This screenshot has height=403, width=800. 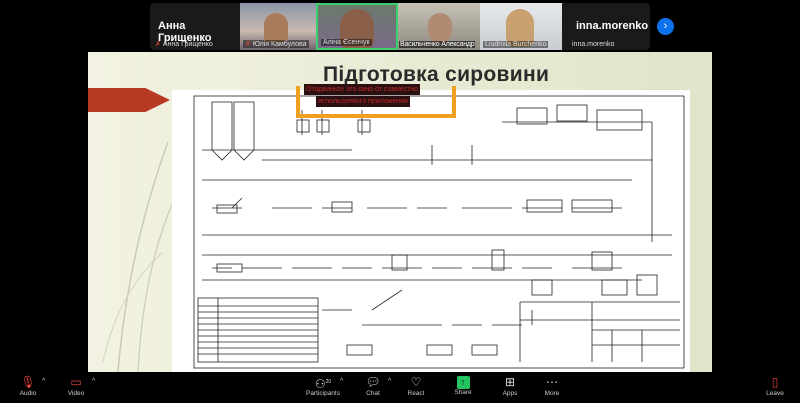 What do you see at coordinates (357, 26) in the screenshot?
I see `participant-video-tile-active: Аліна Єсенчук` at bounding box center [357, 26].